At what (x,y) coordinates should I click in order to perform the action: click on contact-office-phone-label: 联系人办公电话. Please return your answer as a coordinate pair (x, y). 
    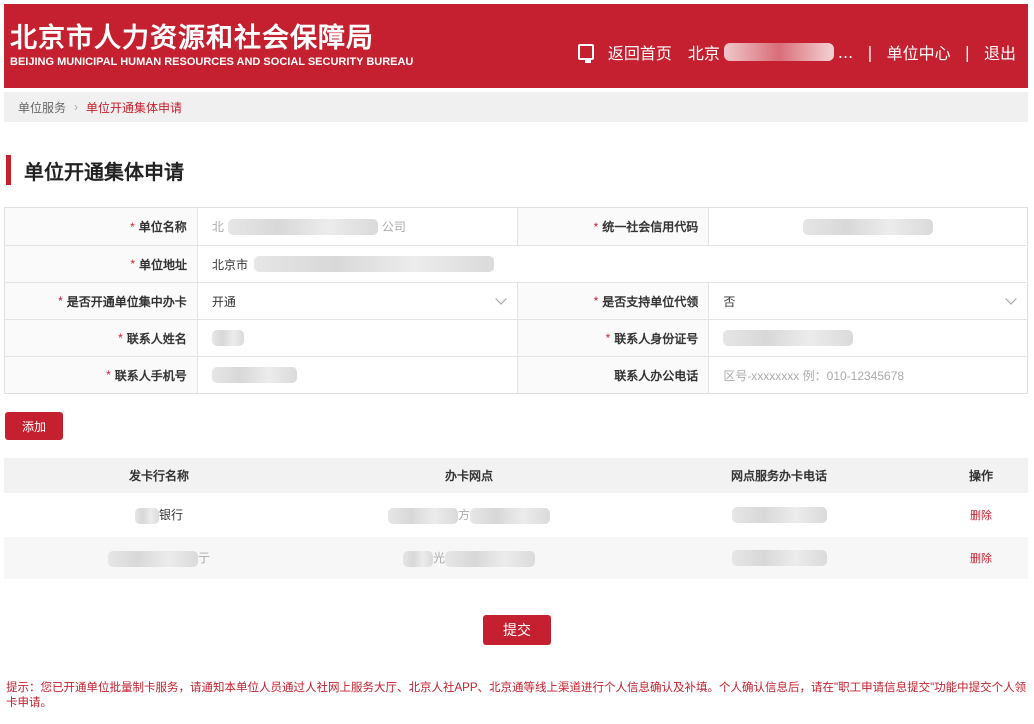
    Looking at the image, I should click on (613, 375).